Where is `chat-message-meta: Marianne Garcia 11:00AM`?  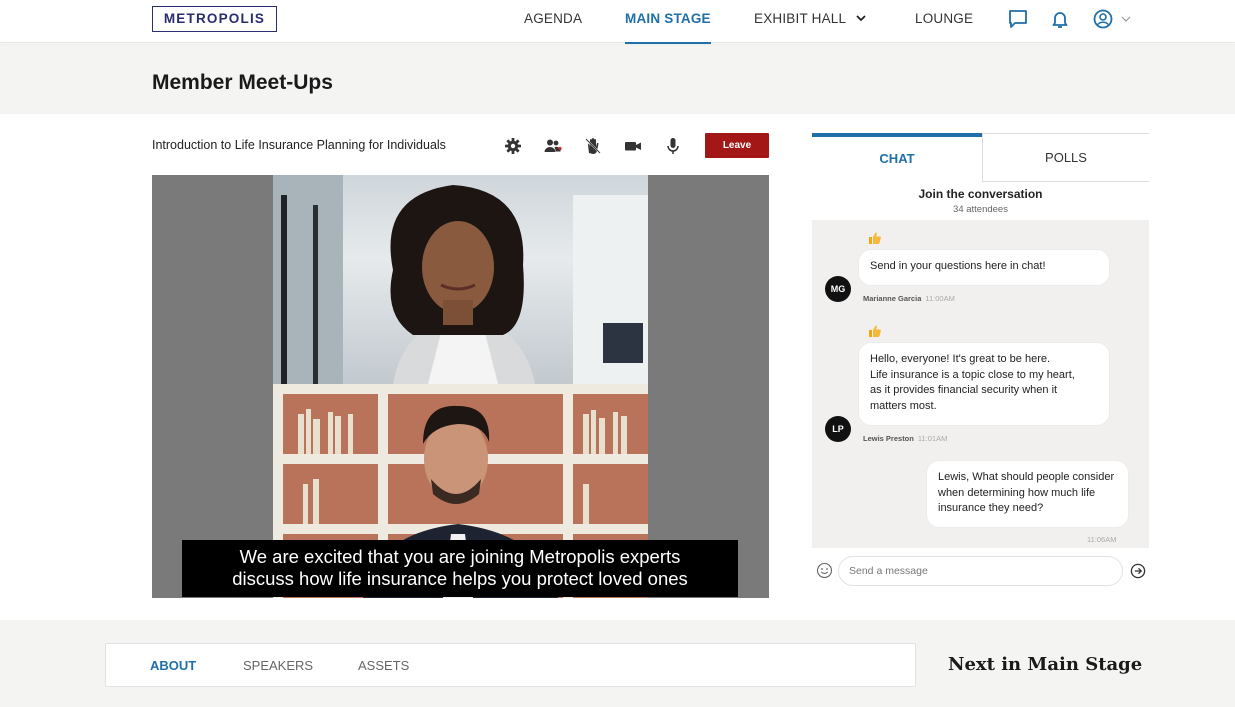
chat-message-meta: Marianne Garcia 11:00AM is located at coordinates (909, 298).